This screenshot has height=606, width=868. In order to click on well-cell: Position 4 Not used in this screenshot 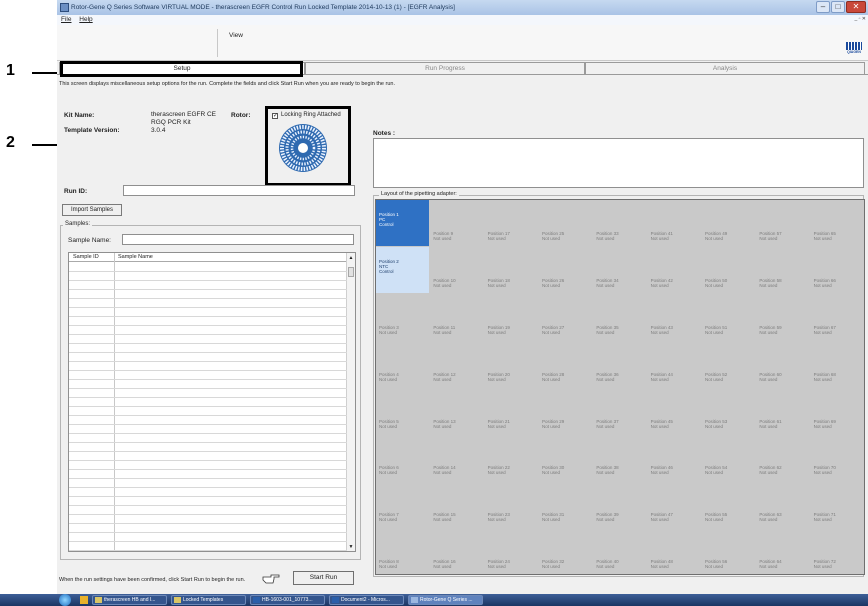, I will do `click(403, 363)`.